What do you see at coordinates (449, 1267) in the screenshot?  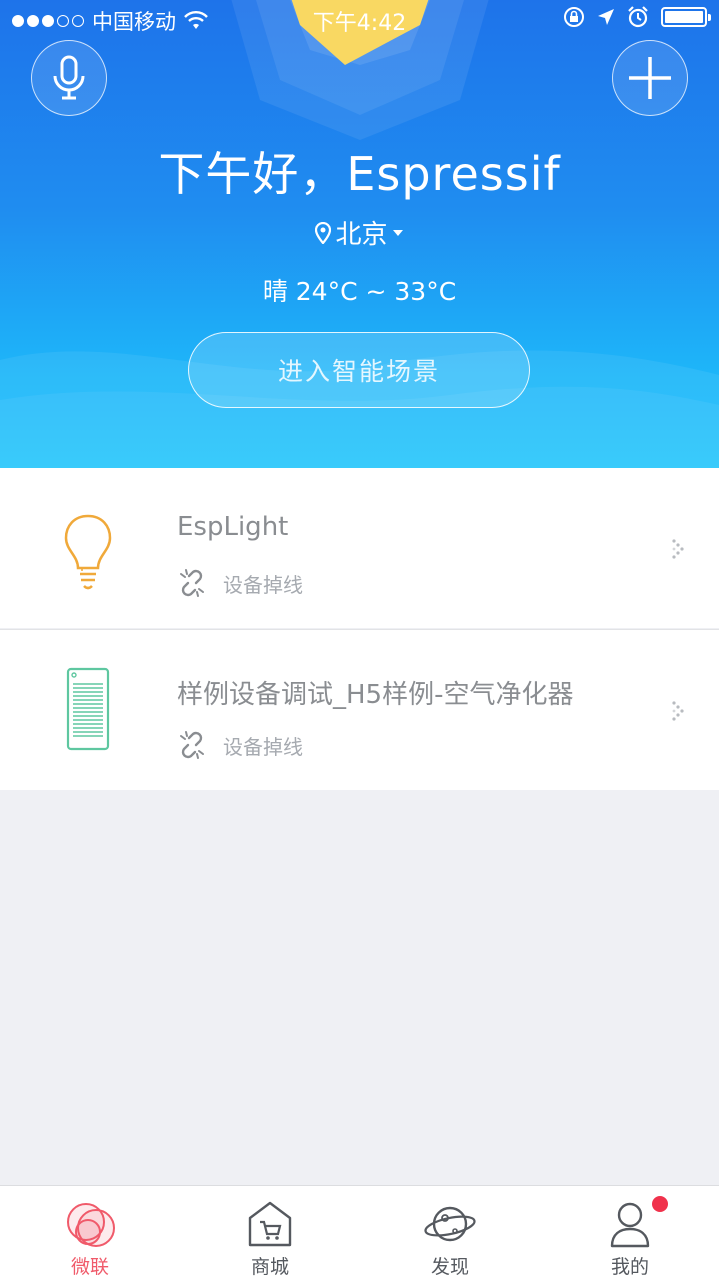 I see `tab-label: 发现` at bounding box center [449, 1267].